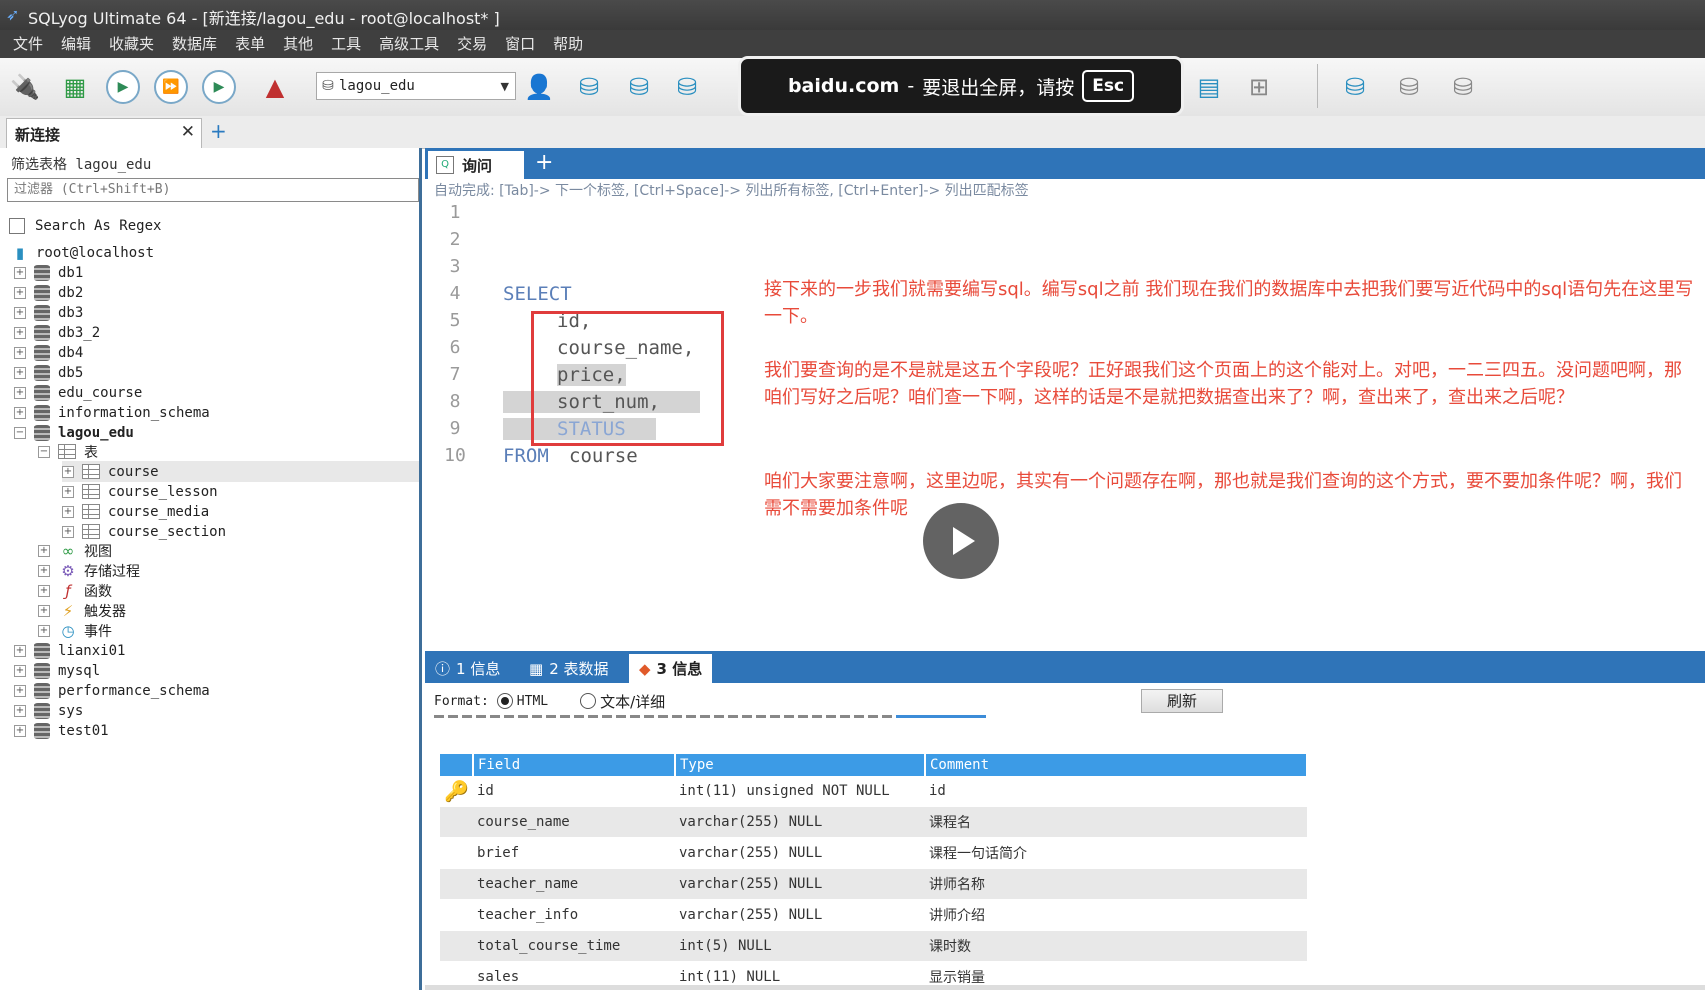  I want to click on execute-query-button: ▶, so click(123, 87).